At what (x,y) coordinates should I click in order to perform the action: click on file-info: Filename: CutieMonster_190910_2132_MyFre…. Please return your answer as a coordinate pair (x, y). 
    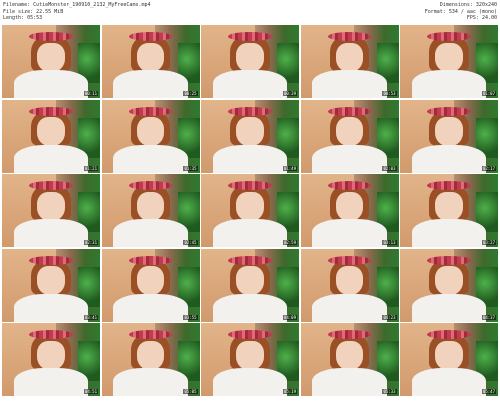
    Looking at the image, I should click on (77, 12).